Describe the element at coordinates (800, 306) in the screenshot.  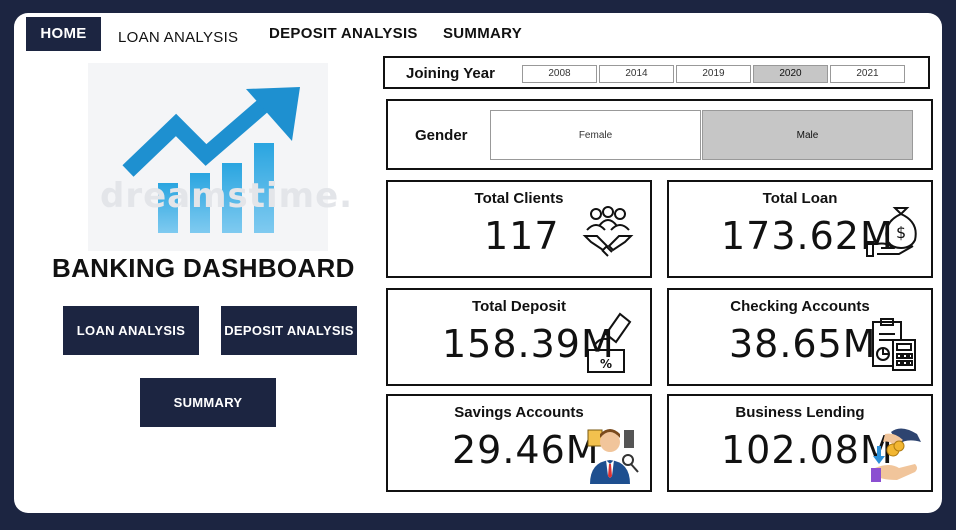
I see `kpi-title: Checking Accounts` at that location.